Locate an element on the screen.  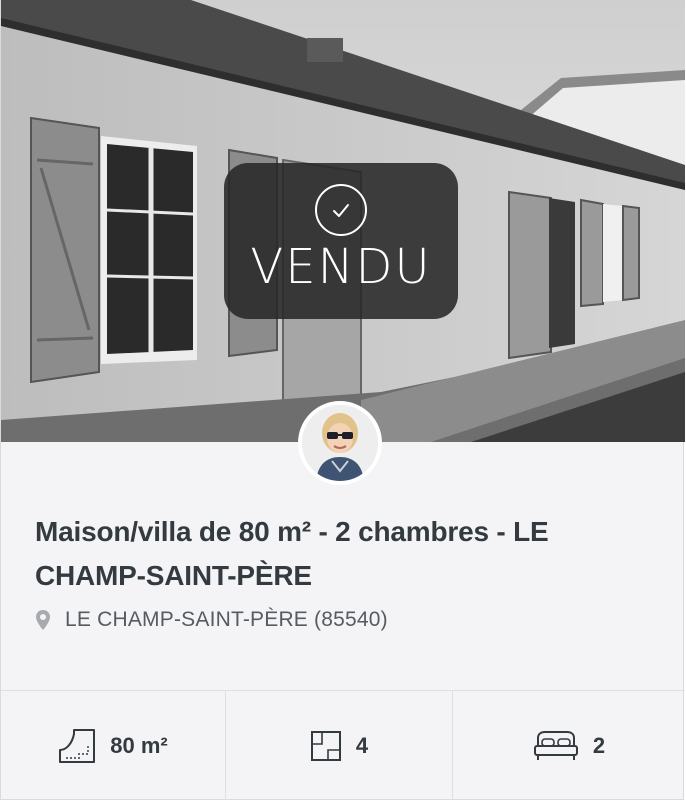
stat-surface: 80 m² is located at coordinates (113, 745).